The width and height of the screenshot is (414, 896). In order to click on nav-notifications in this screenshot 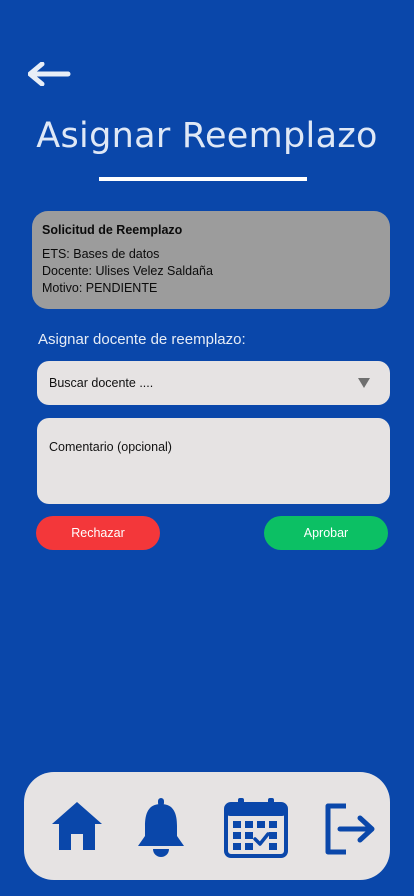, I will do `click(161, 829)`.